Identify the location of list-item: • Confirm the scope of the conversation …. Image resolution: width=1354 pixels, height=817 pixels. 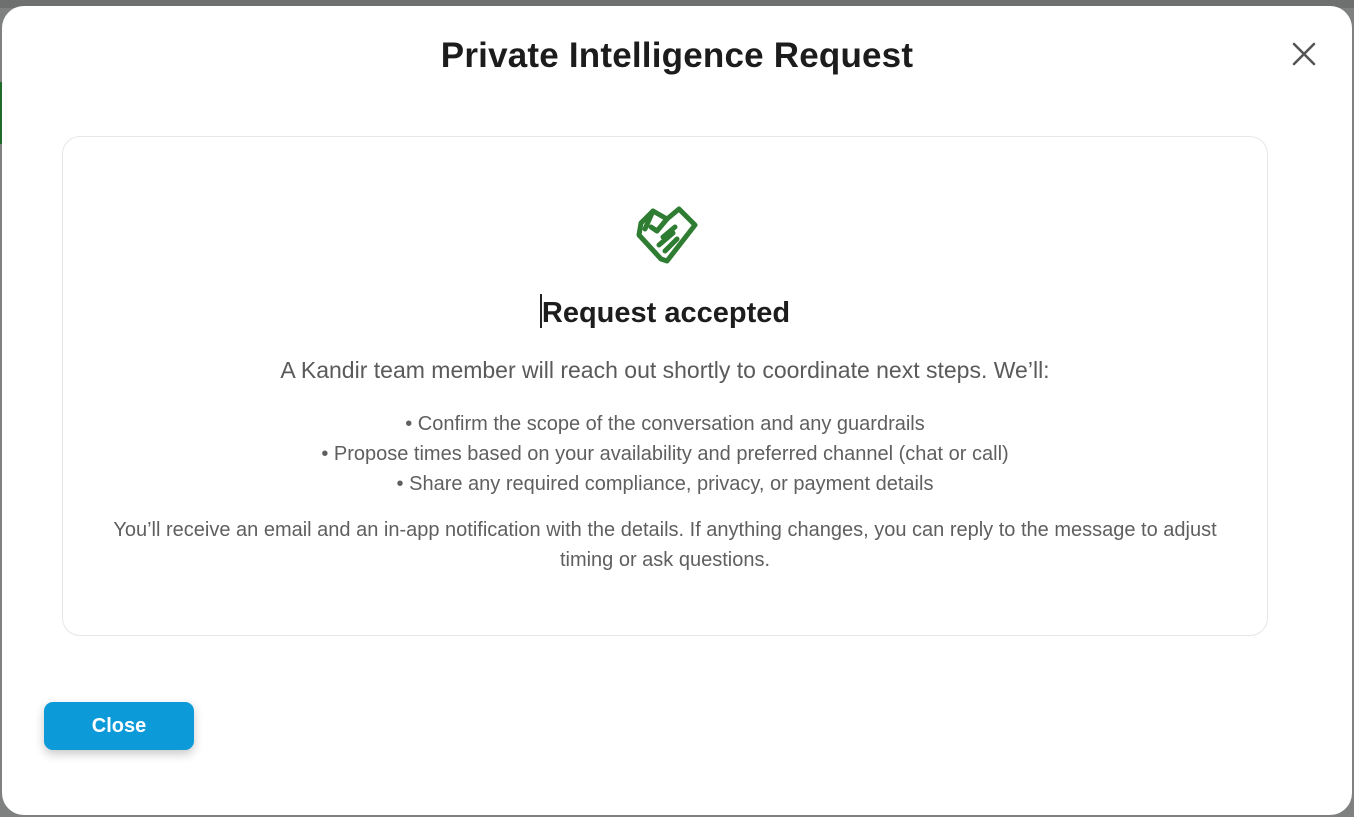
(665, 424).